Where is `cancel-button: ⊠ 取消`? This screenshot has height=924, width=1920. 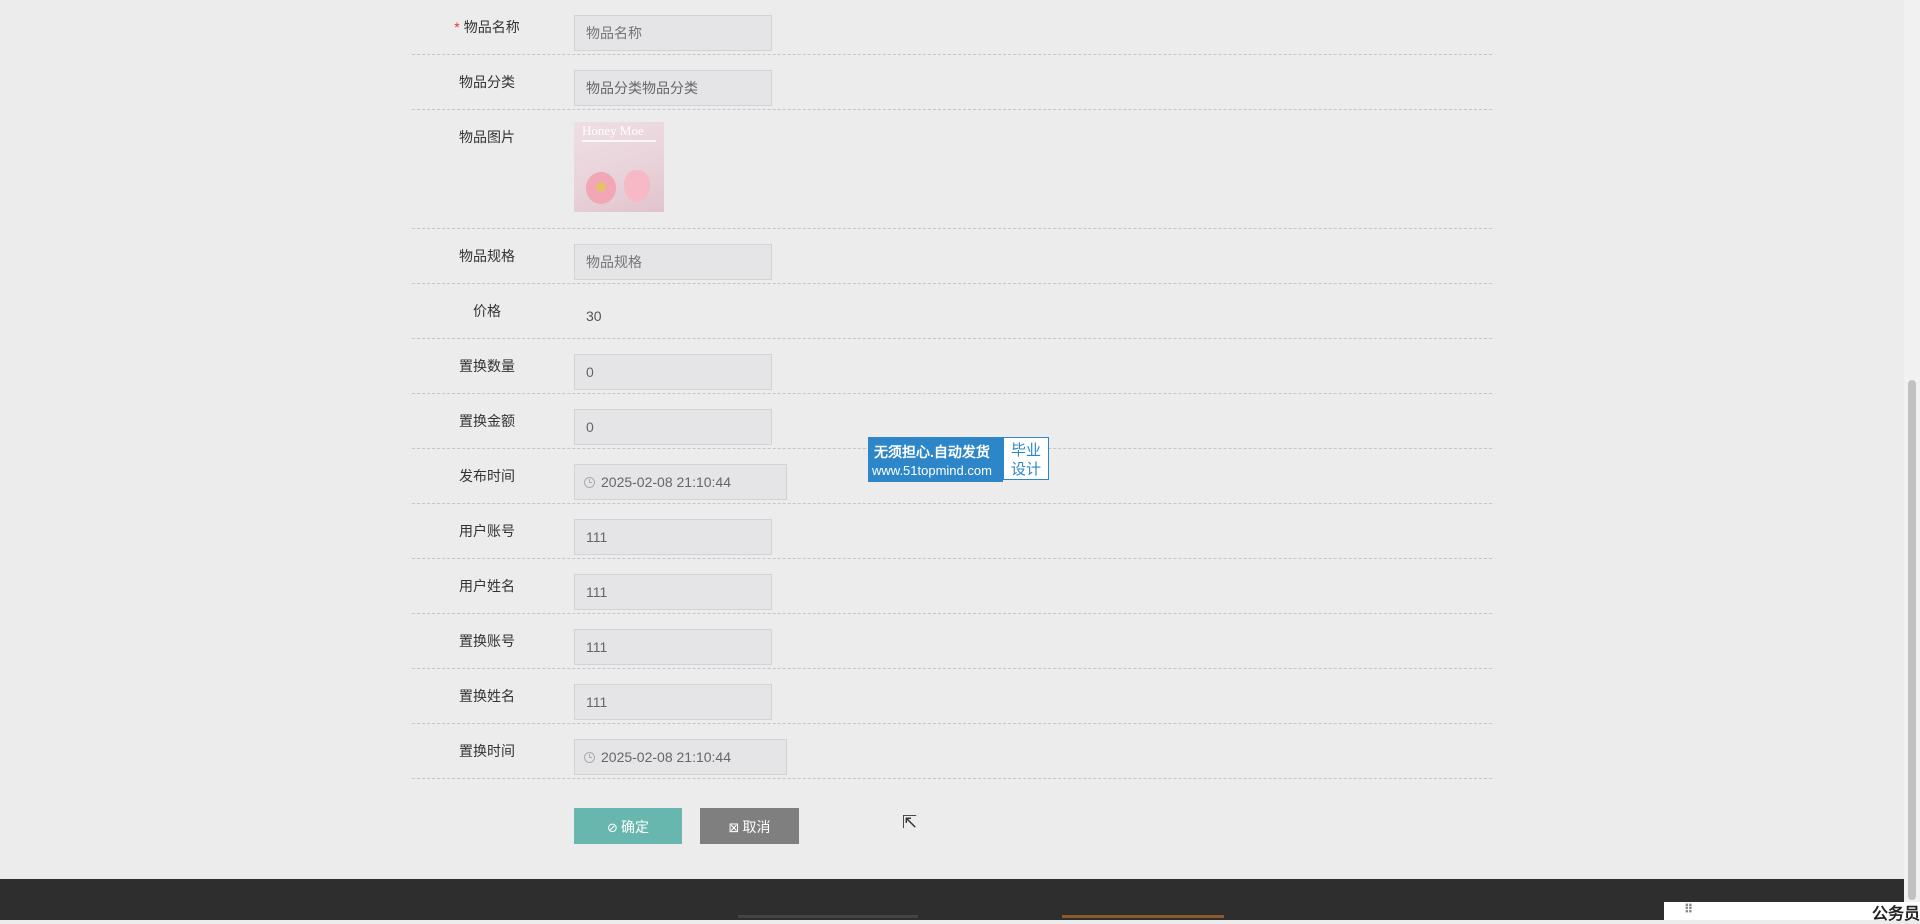
cancel-button: ⊠ 取消 is located at coordinates (749, 826).